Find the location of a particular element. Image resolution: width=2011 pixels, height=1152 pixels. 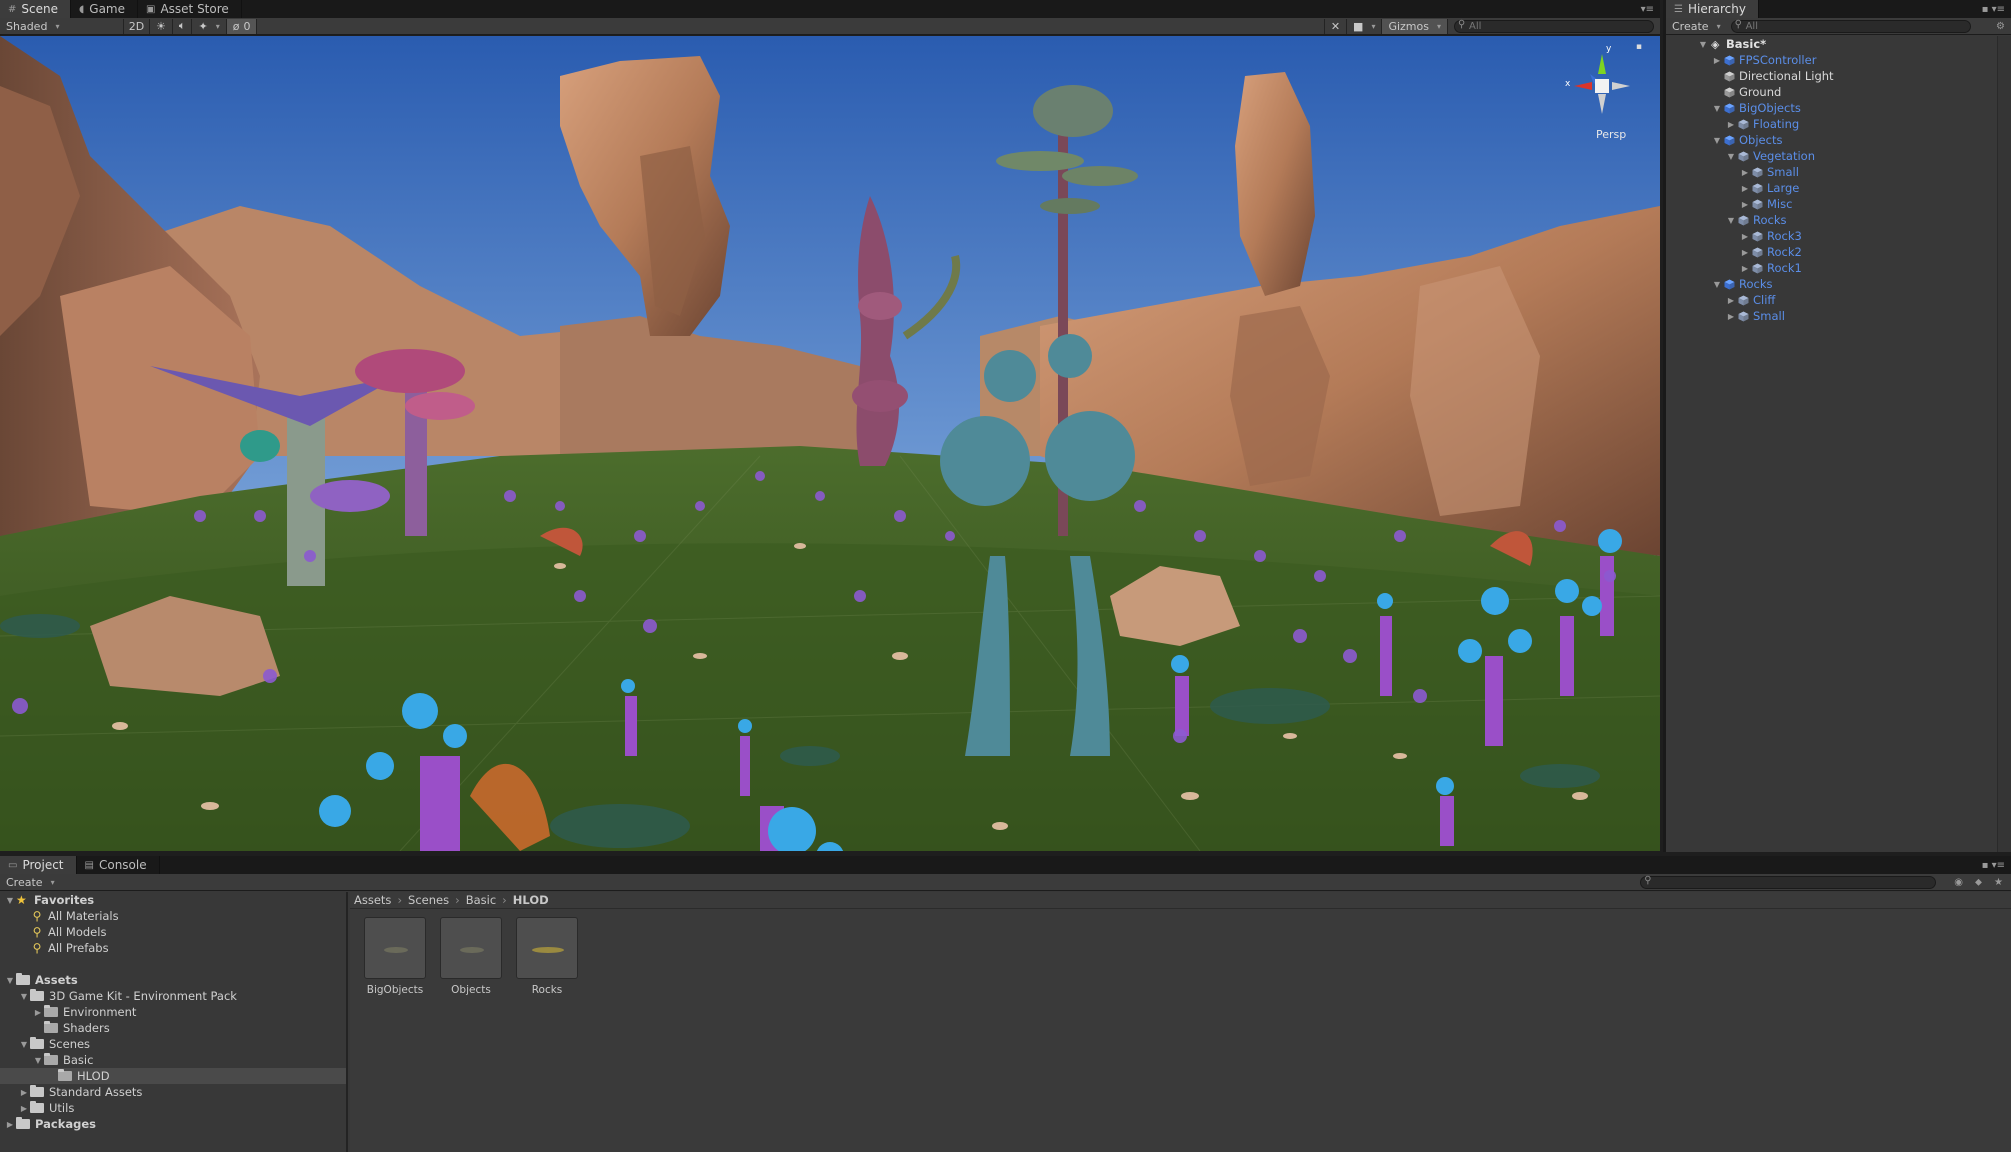

effects-dropdown-icon: ✦ is located at coordinates (209, 26).